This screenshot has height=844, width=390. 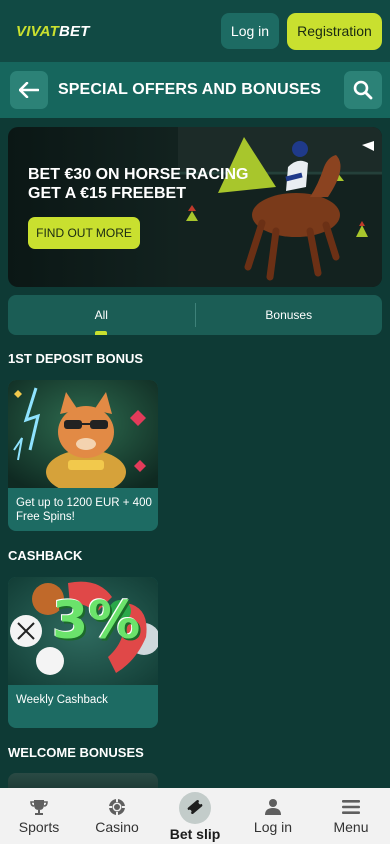 What do you see at coordinates (117, 827) in the screenshot?
I see `nav-casino-label: Casino` at bounding box center [117, 827].